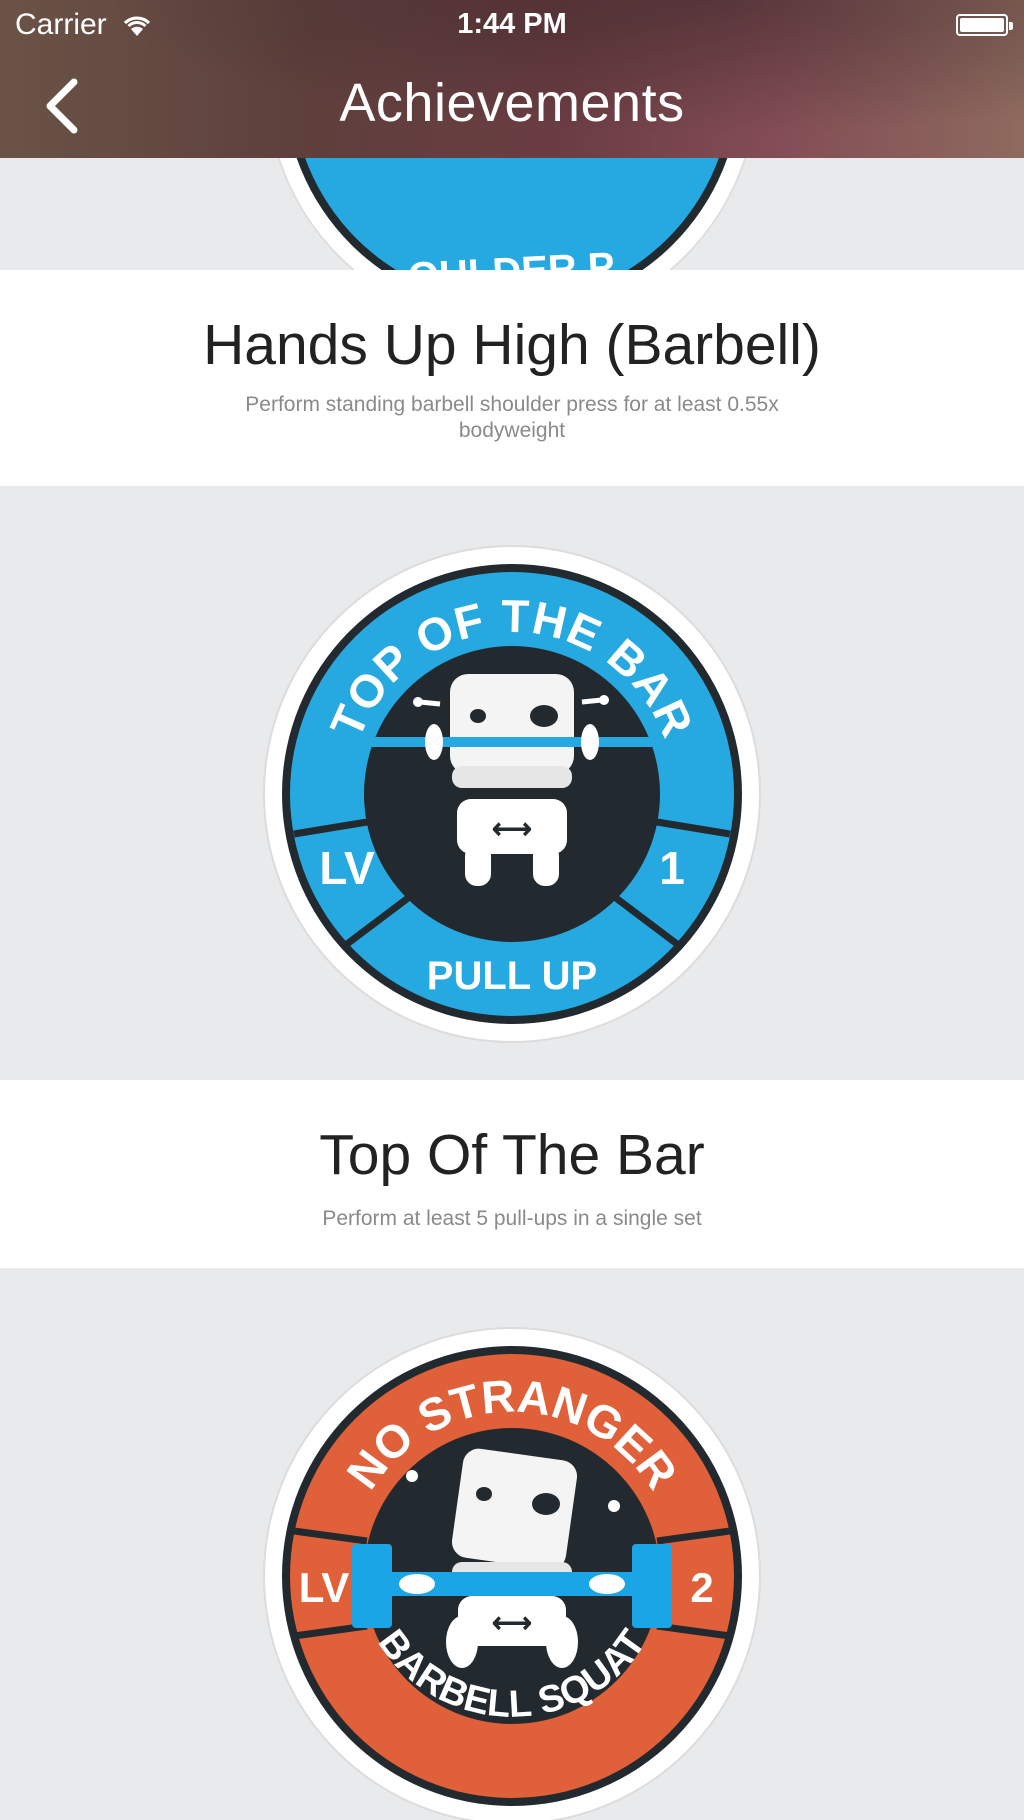 The image size is (1024, 1820). What do you see at coordinates (512, 1155) in the screenshot?
I see `achievement-title: Top Of The Bar` at bounding box center [512, 1155].